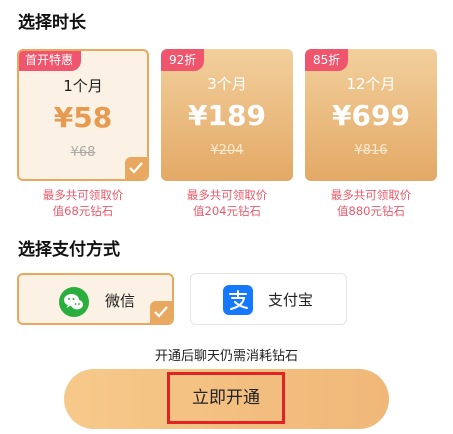  Describe the element at coordinates (74, 302) in the screenshot. I see `wechat-icon` at that location.